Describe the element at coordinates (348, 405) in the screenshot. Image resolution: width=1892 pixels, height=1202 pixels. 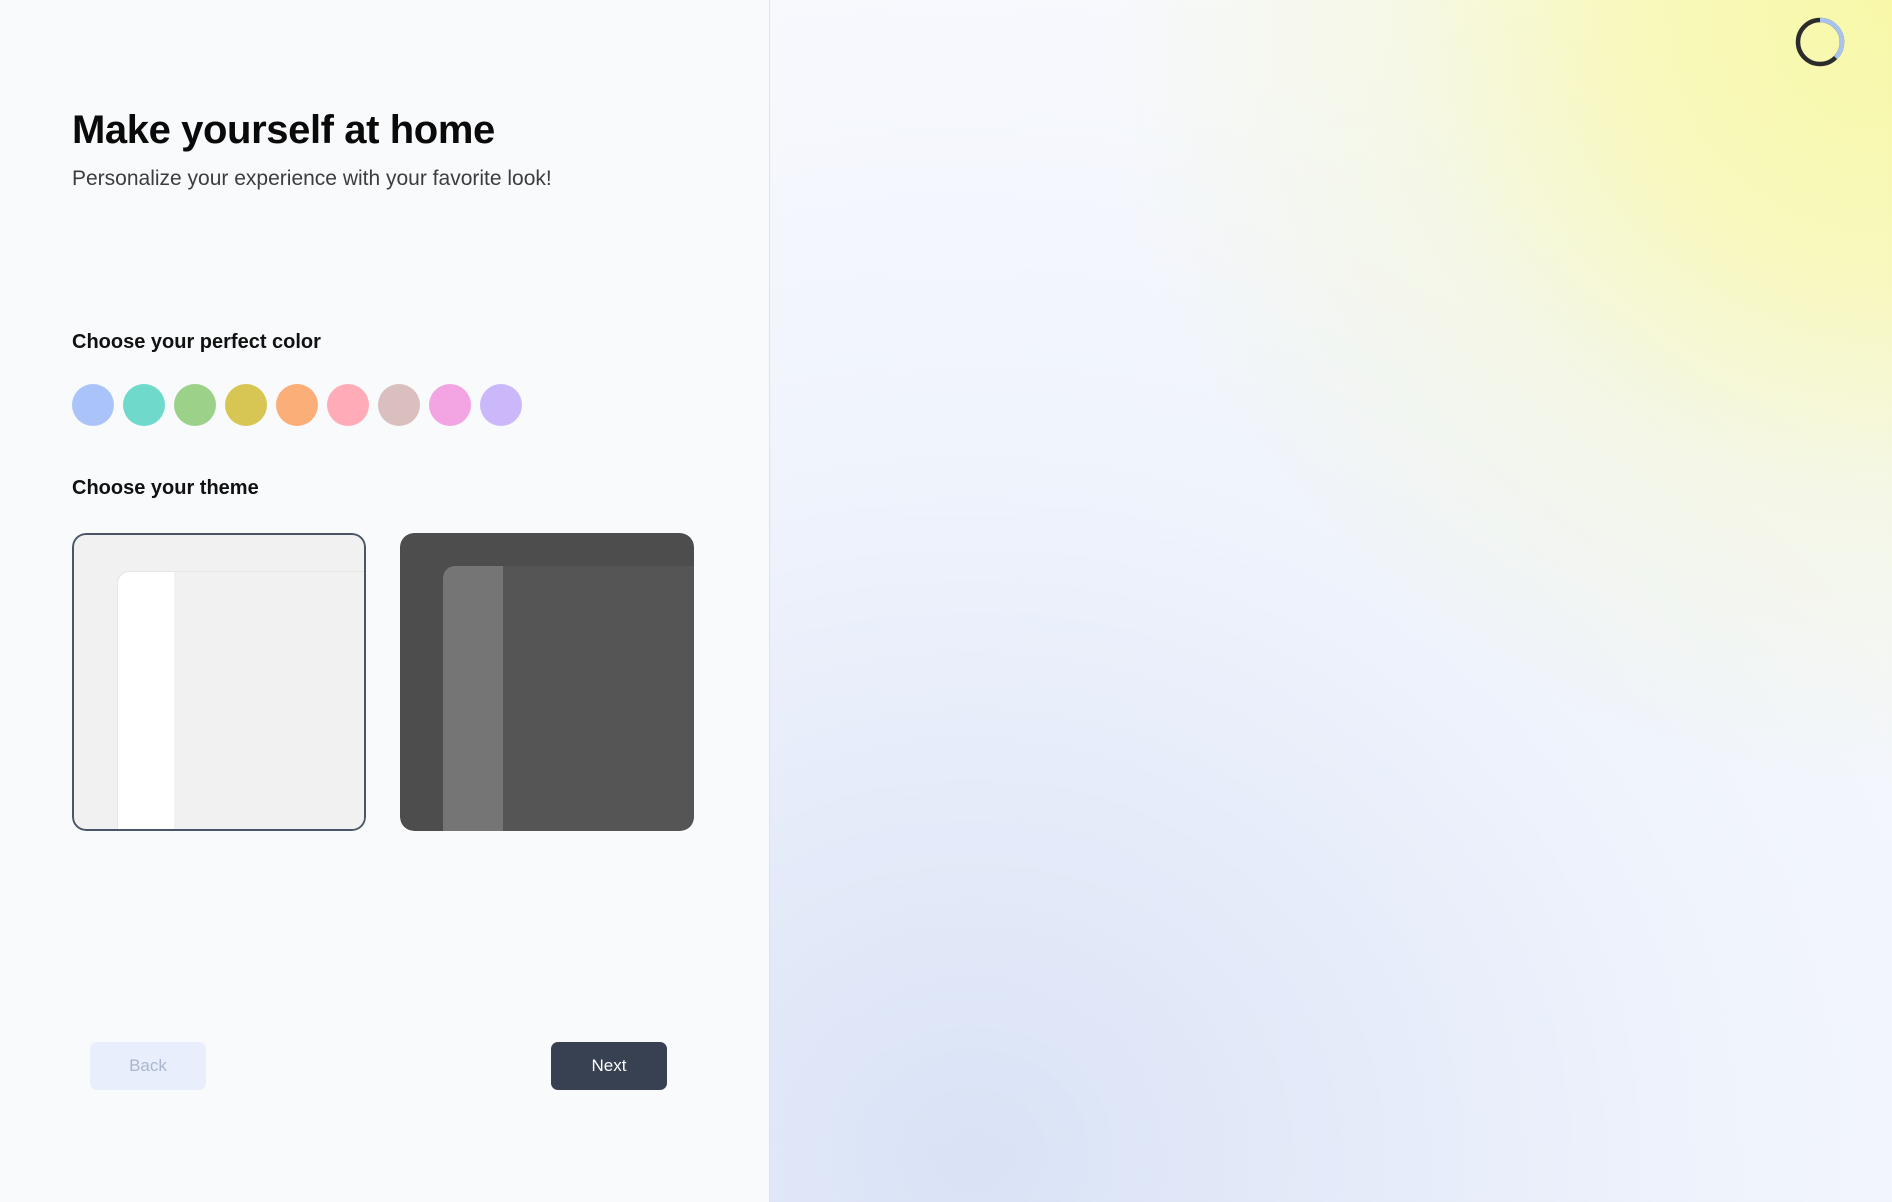
I see `color-swatch-pink` at that location.